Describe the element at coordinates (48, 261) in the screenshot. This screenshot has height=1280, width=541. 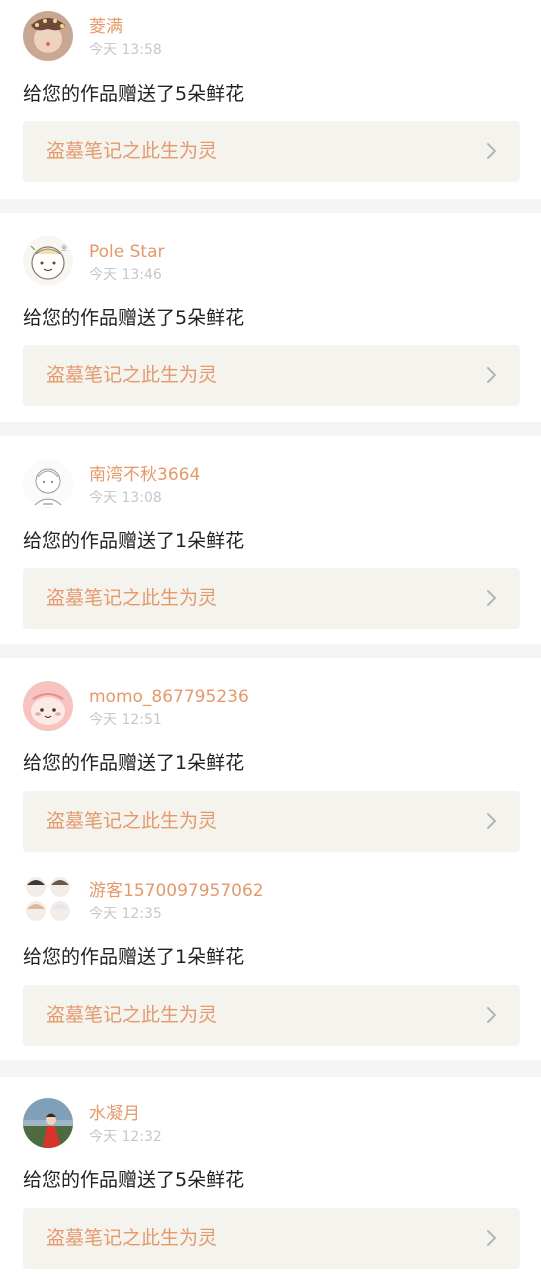
I see `user-avatar: 全` at that location.